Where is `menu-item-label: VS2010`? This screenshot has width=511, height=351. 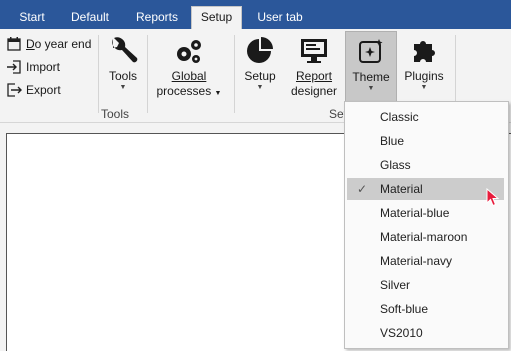 menu-item-label: VS2010 is located at coordinates (401, 333).